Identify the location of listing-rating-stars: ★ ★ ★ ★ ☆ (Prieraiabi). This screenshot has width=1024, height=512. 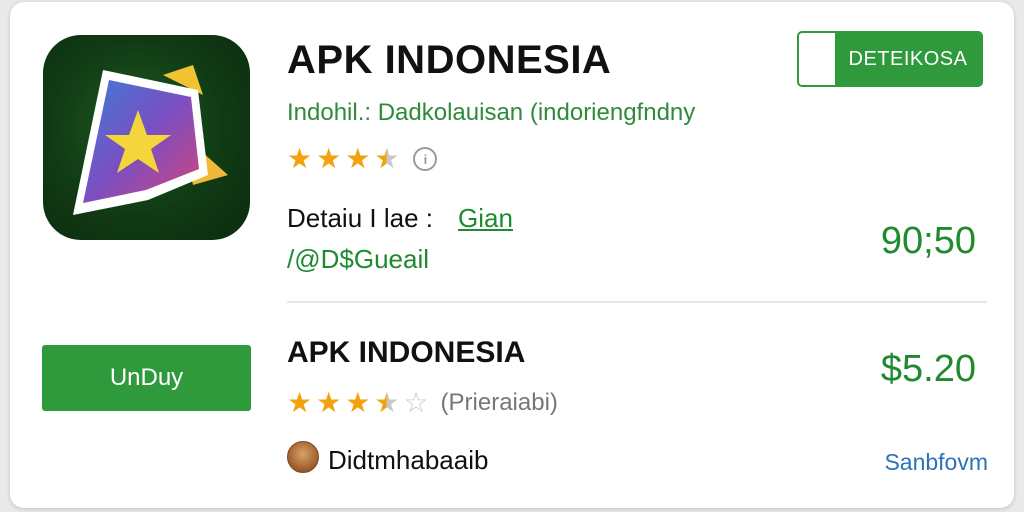
(422, 403).